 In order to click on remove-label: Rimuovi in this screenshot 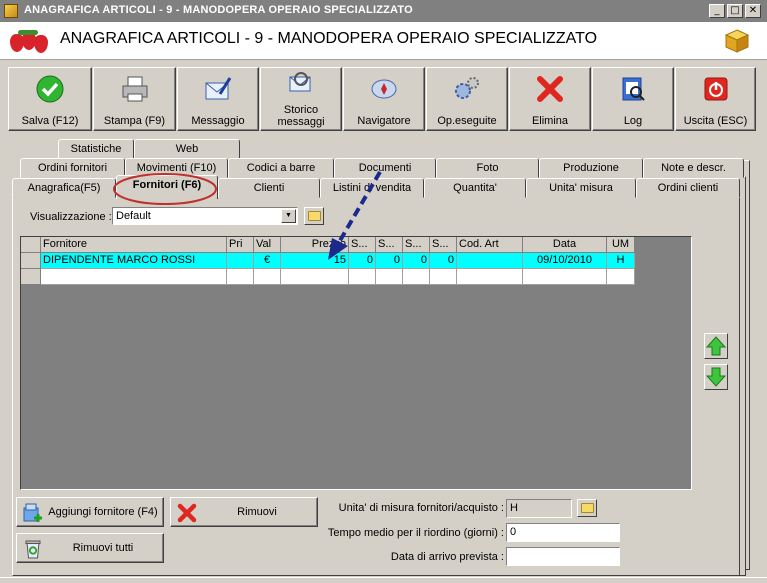, I will do `click(257, 512)`.